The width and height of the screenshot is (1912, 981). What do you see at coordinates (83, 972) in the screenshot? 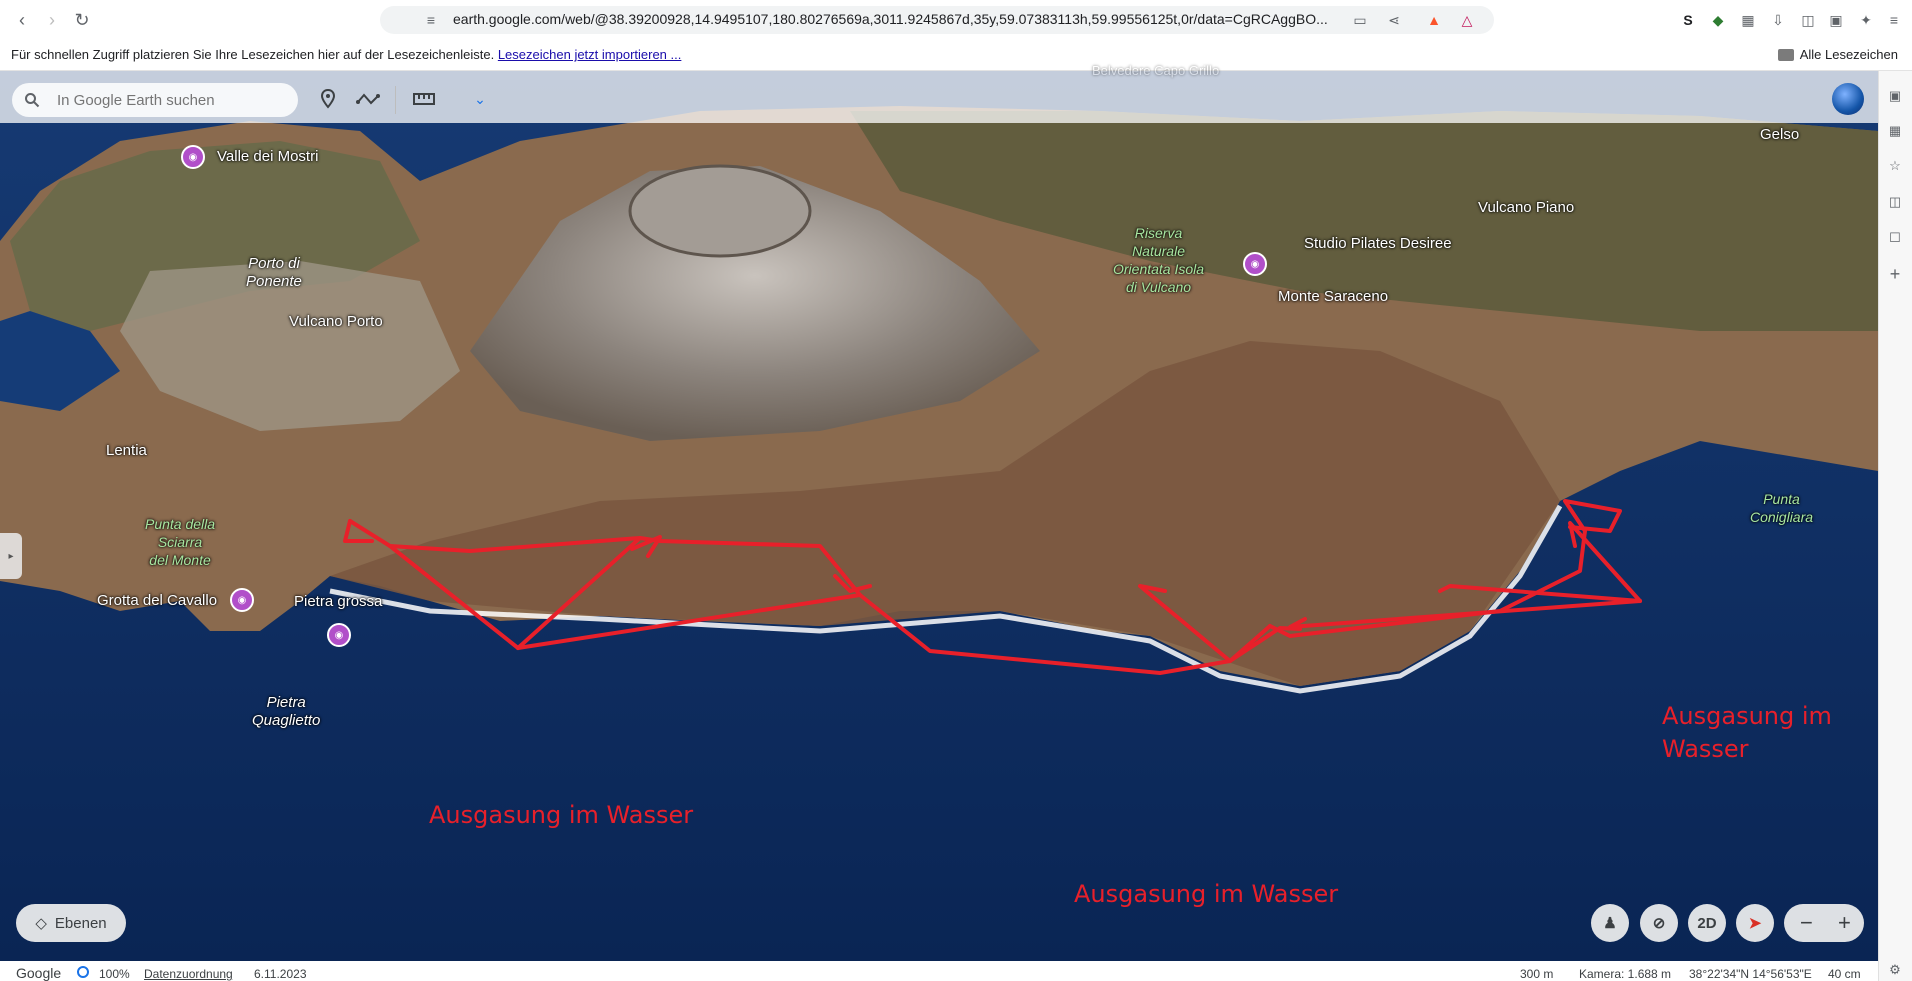
I see `loading-ring-icon` at bounding box center [83, 972].